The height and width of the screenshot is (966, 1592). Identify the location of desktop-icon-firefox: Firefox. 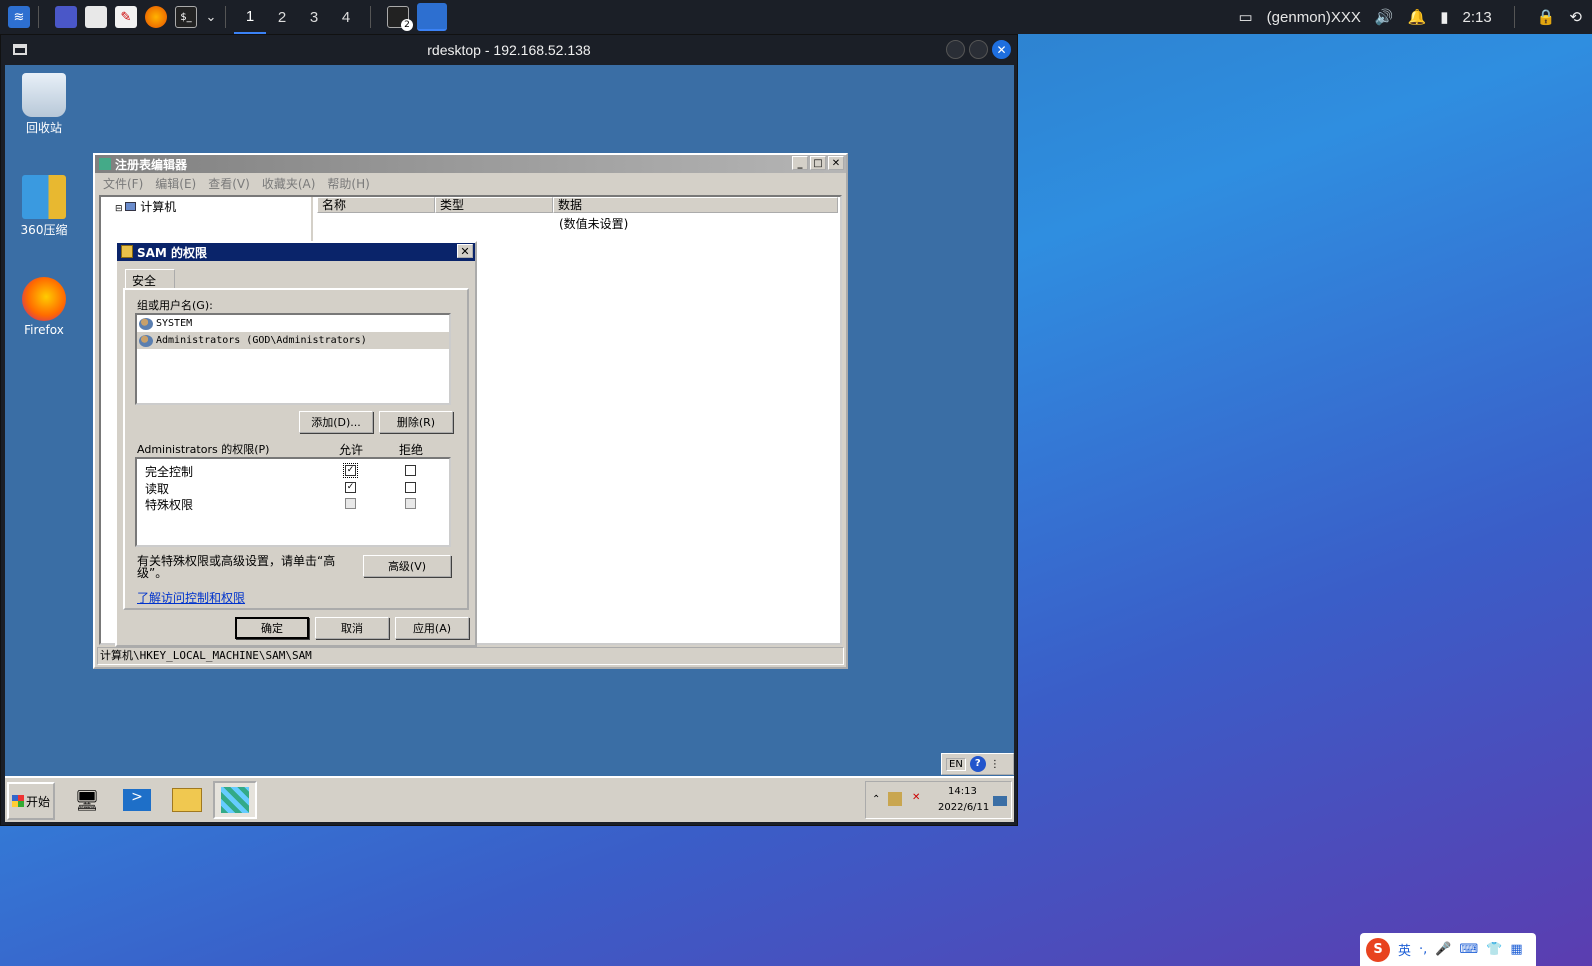
(44, 307).